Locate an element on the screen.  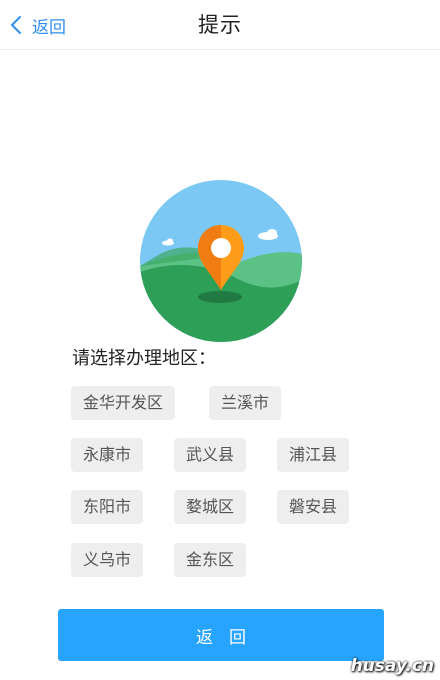
region-option: 金东区 is located at coordinates (210, 560).